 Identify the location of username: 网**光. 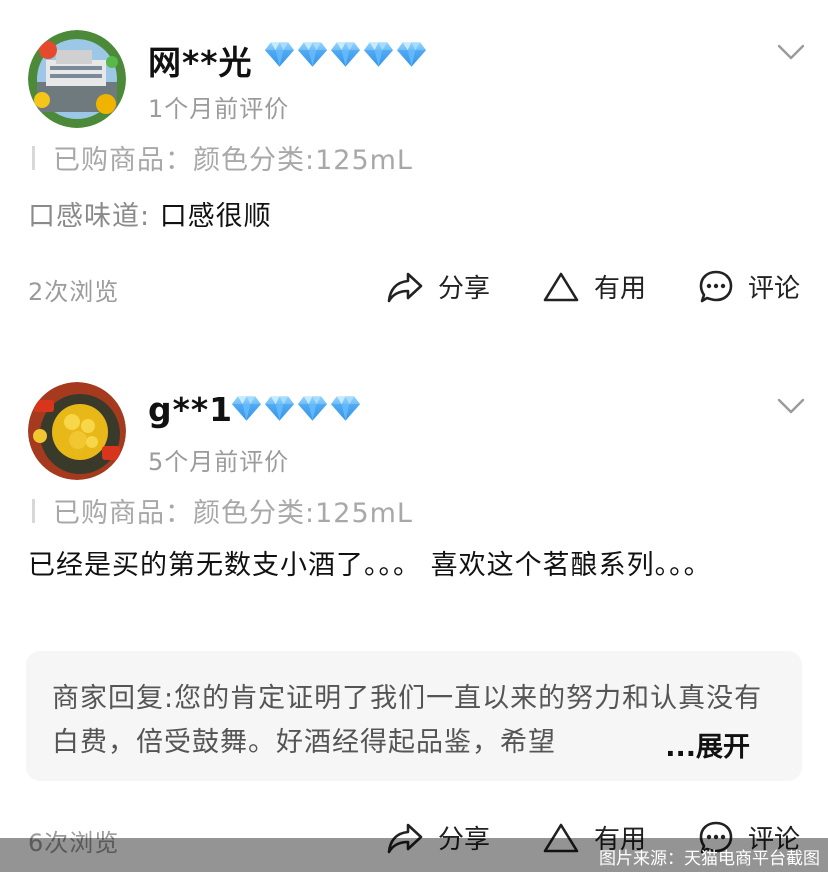
(200, 60).